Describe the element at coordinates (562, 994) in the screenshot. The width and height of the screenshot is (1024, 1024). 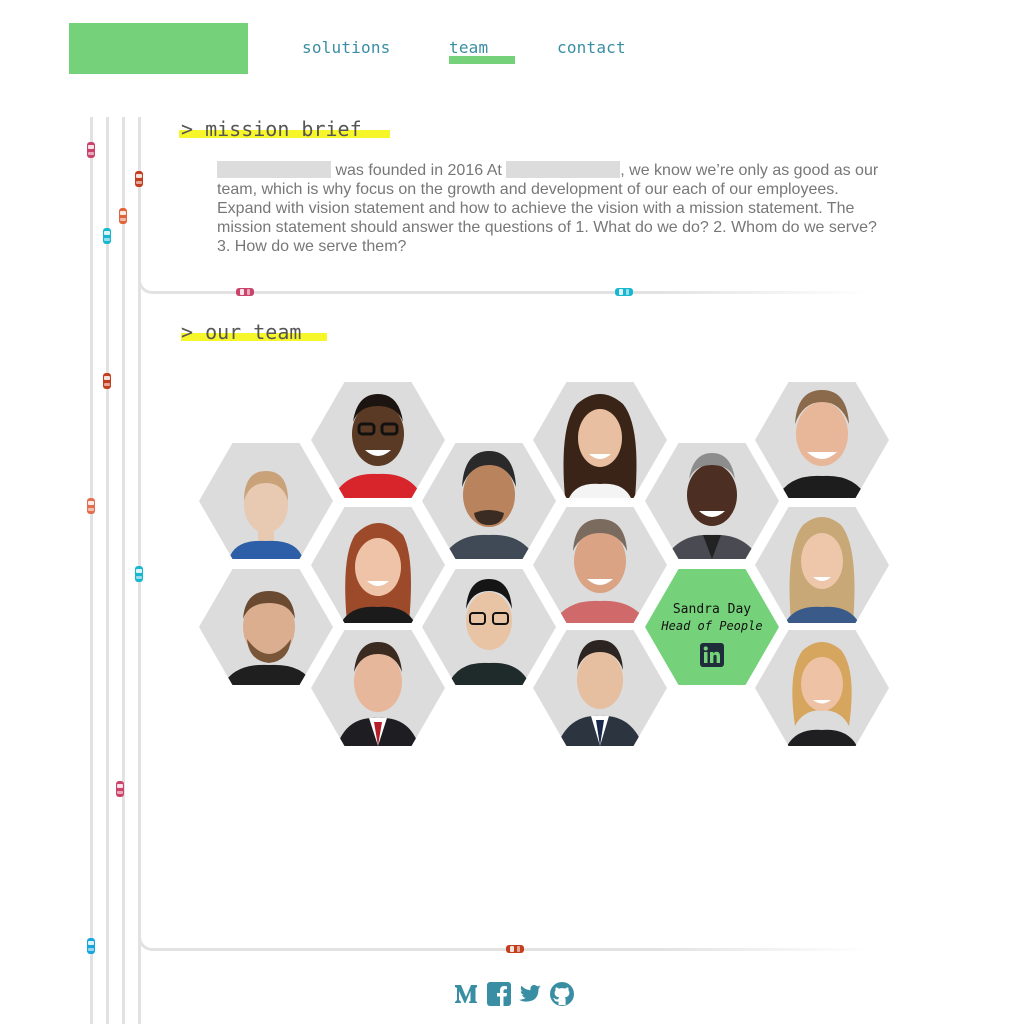
I see `github-icon` at that location.